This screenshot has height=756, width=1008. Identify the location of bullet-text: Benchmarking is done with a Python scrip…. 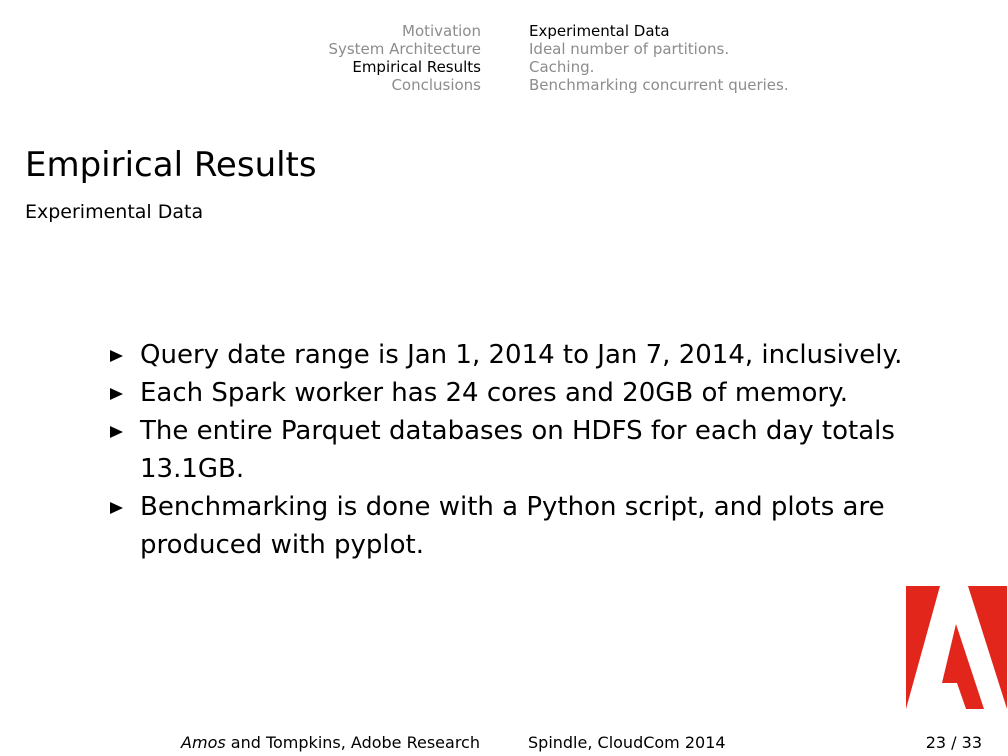
(512, 526).